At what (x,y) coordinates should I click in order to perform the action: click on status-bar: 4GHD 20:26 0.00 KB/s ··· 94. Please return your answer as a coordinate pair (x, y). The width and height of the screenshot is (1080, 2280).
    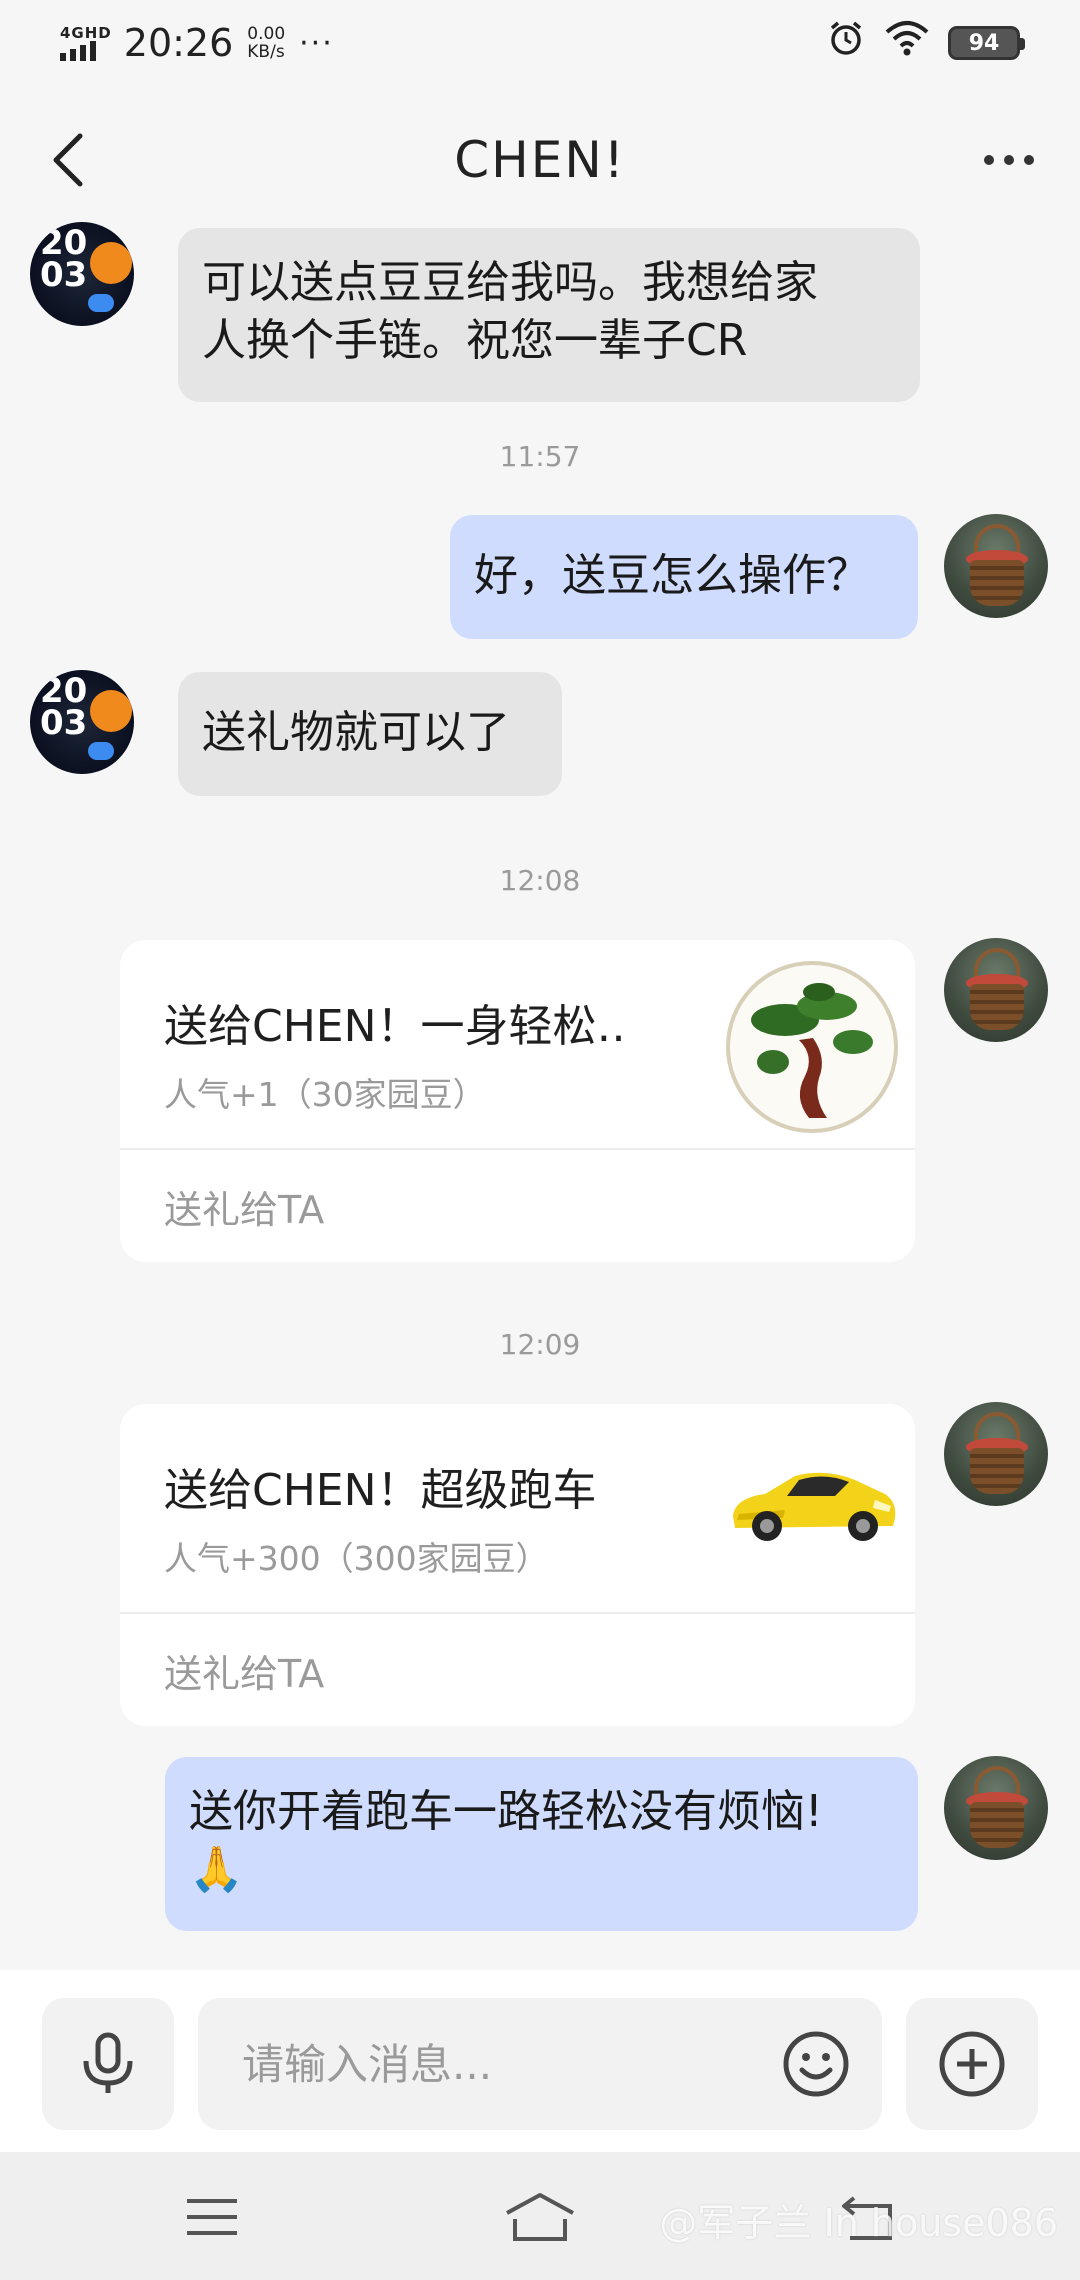
    Looking at the image, I should click on (540, 43).